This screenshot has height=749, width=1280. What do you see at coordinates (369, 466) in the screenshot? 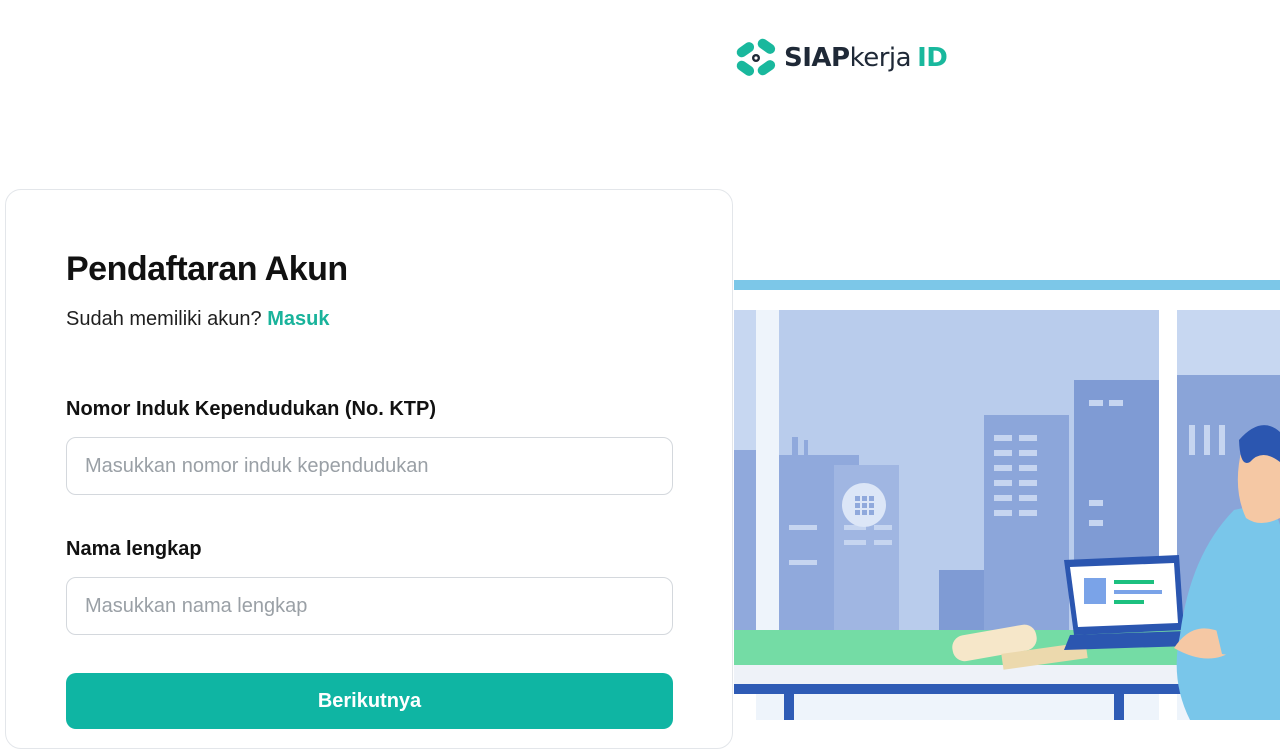
I see `nik-input` at bounding box center [369, 466].